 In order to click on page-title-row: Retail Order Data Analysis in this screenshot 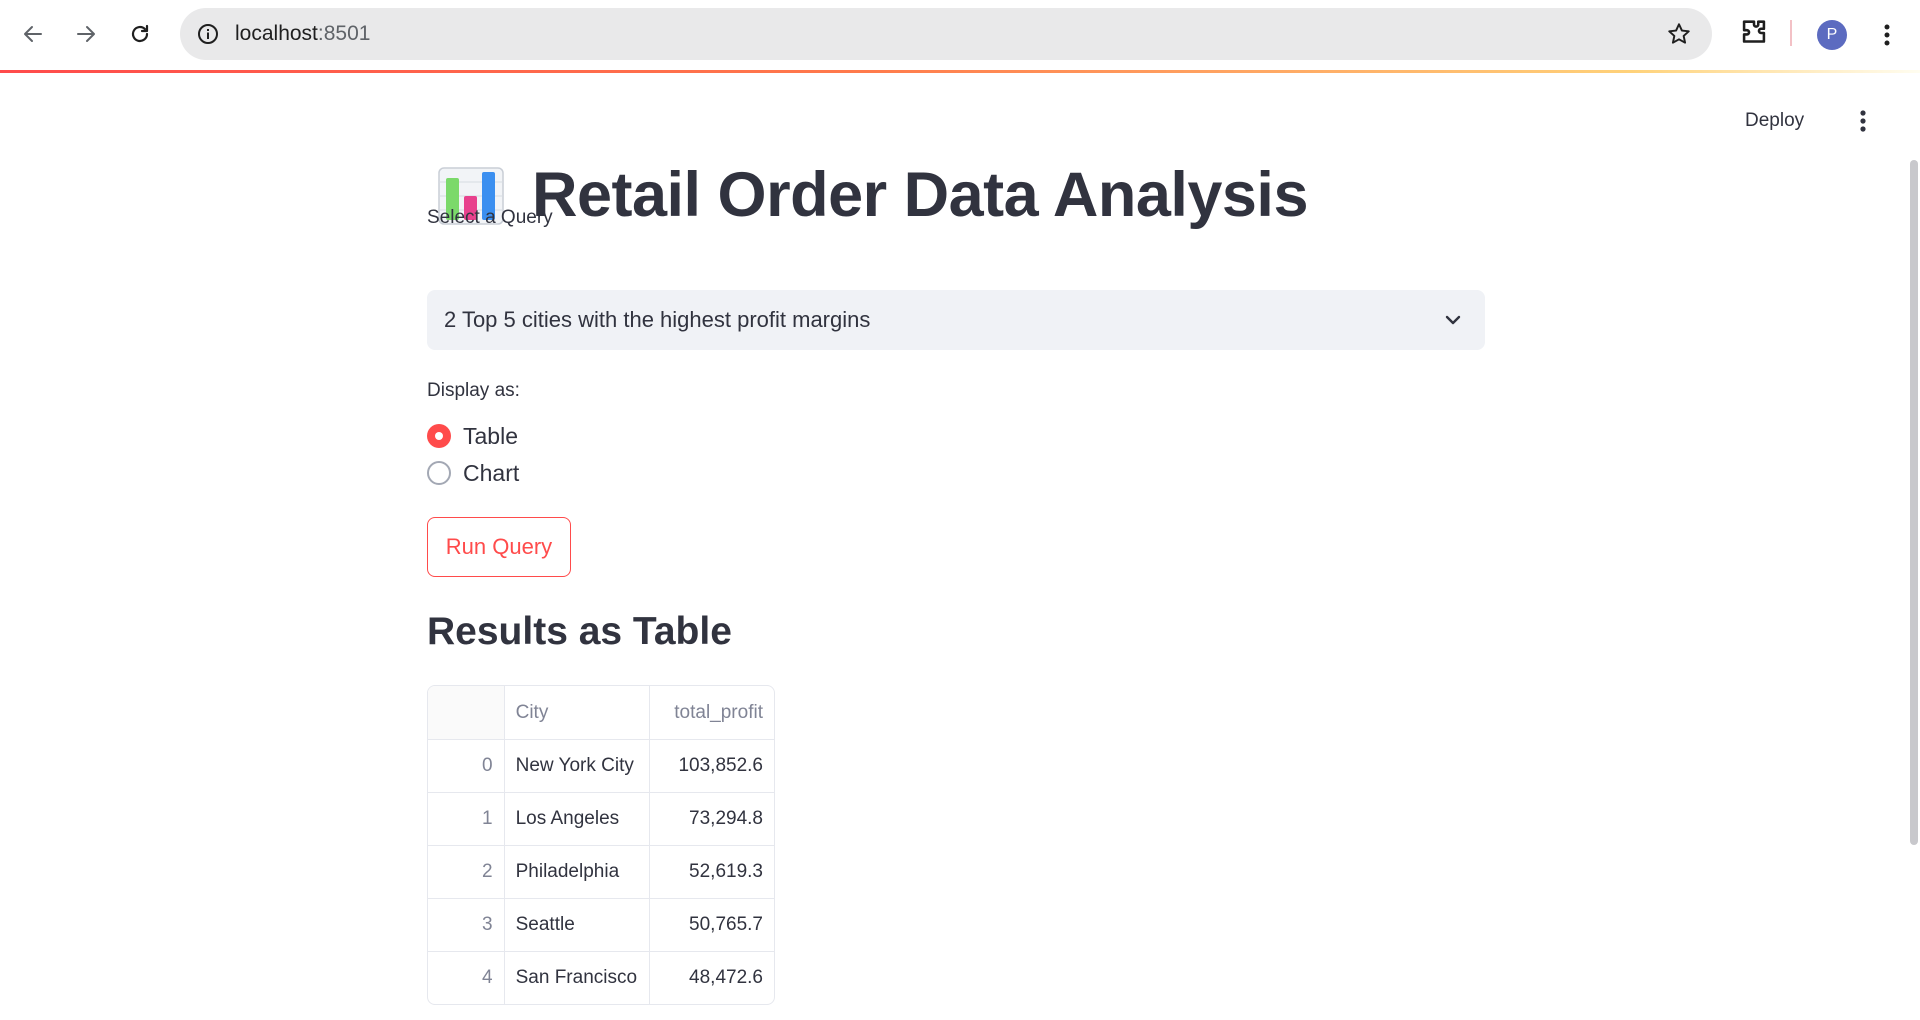, I will do `click(873, 195)`.